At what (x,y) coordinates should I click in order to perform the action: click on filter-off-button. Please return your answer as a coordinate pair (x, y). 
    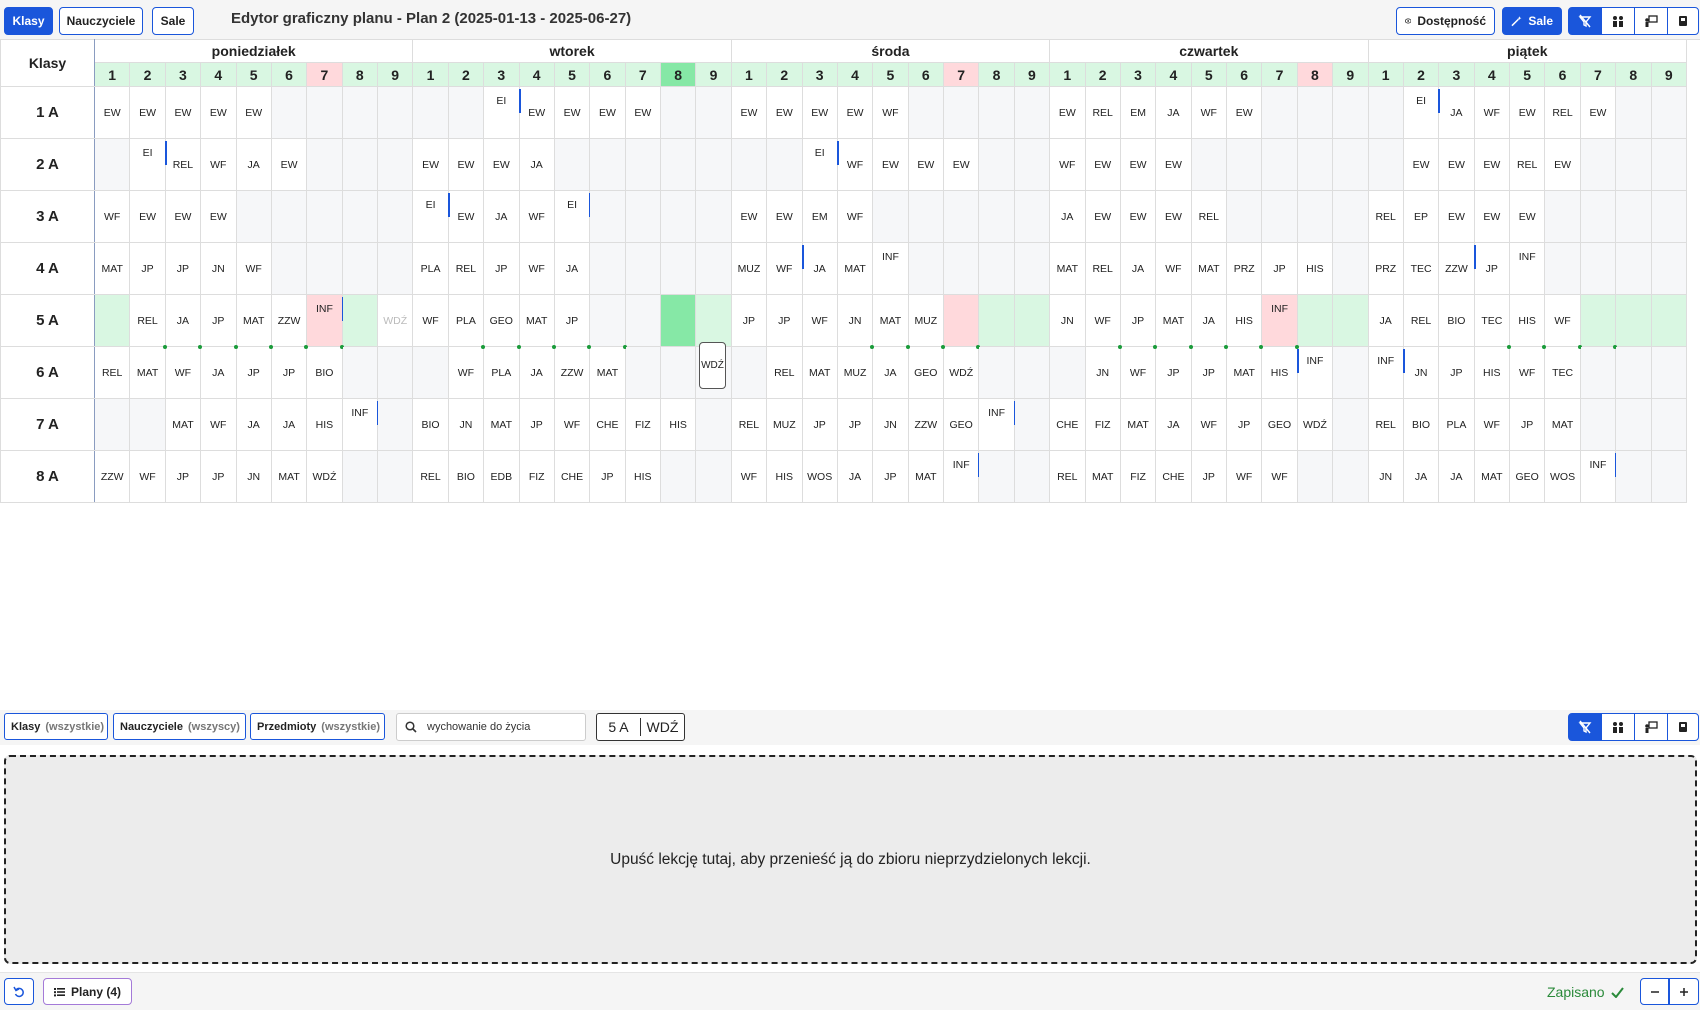
    Looking at the image, I should click on (1585, 21).